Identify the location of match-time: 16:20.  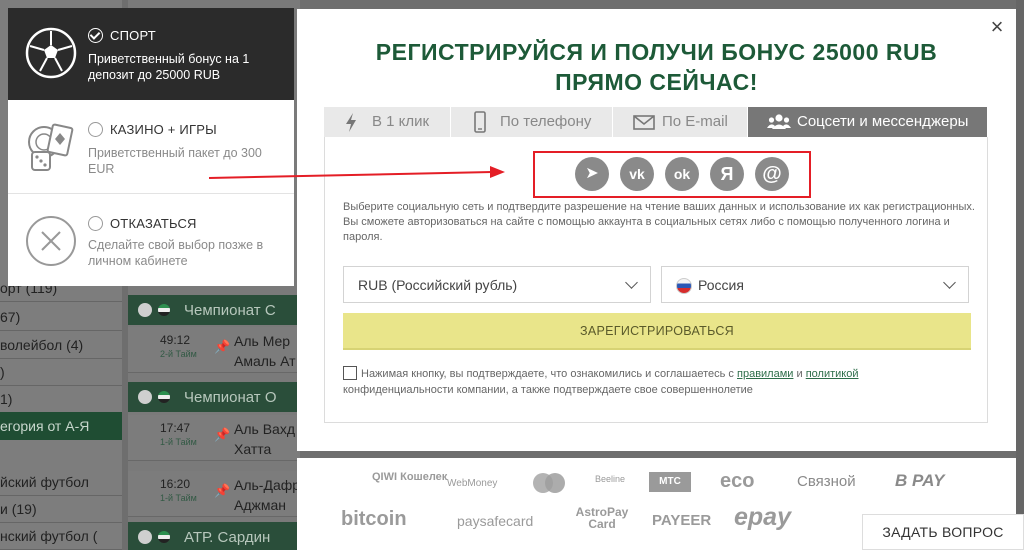
(175, 484).